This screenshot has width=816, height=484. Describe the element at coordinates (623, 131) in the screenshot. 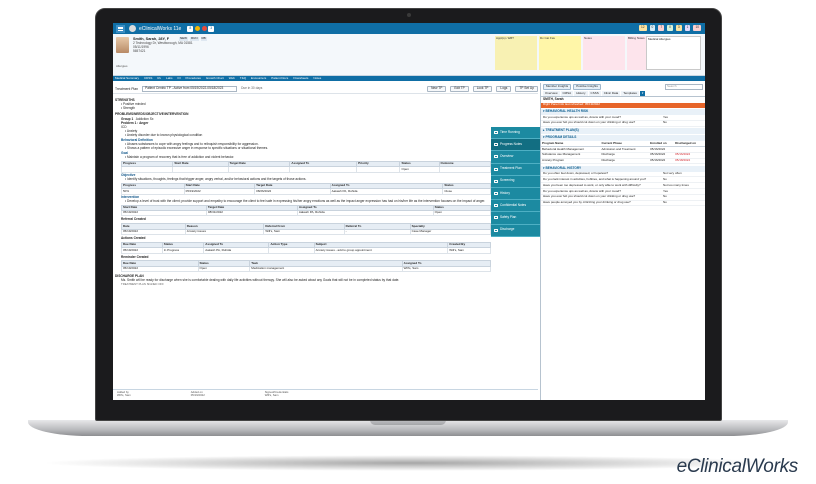

I see `treatment-plans-heading: ▸ TREATMENT PLAN(S)` at that location.